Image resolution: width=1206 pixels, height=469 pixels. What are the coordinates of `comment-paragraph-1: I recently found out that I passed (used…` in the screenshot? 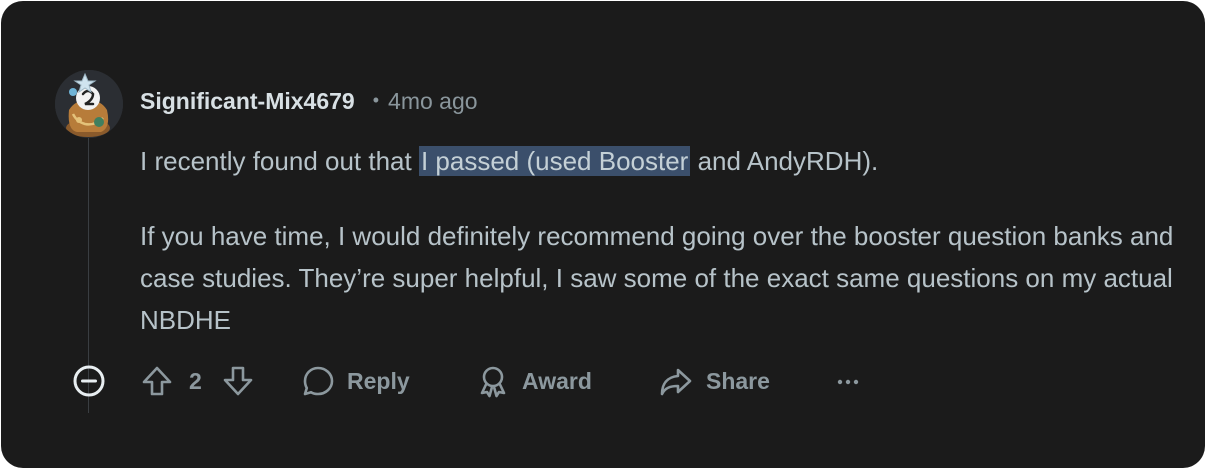 It's located at (660, 161).